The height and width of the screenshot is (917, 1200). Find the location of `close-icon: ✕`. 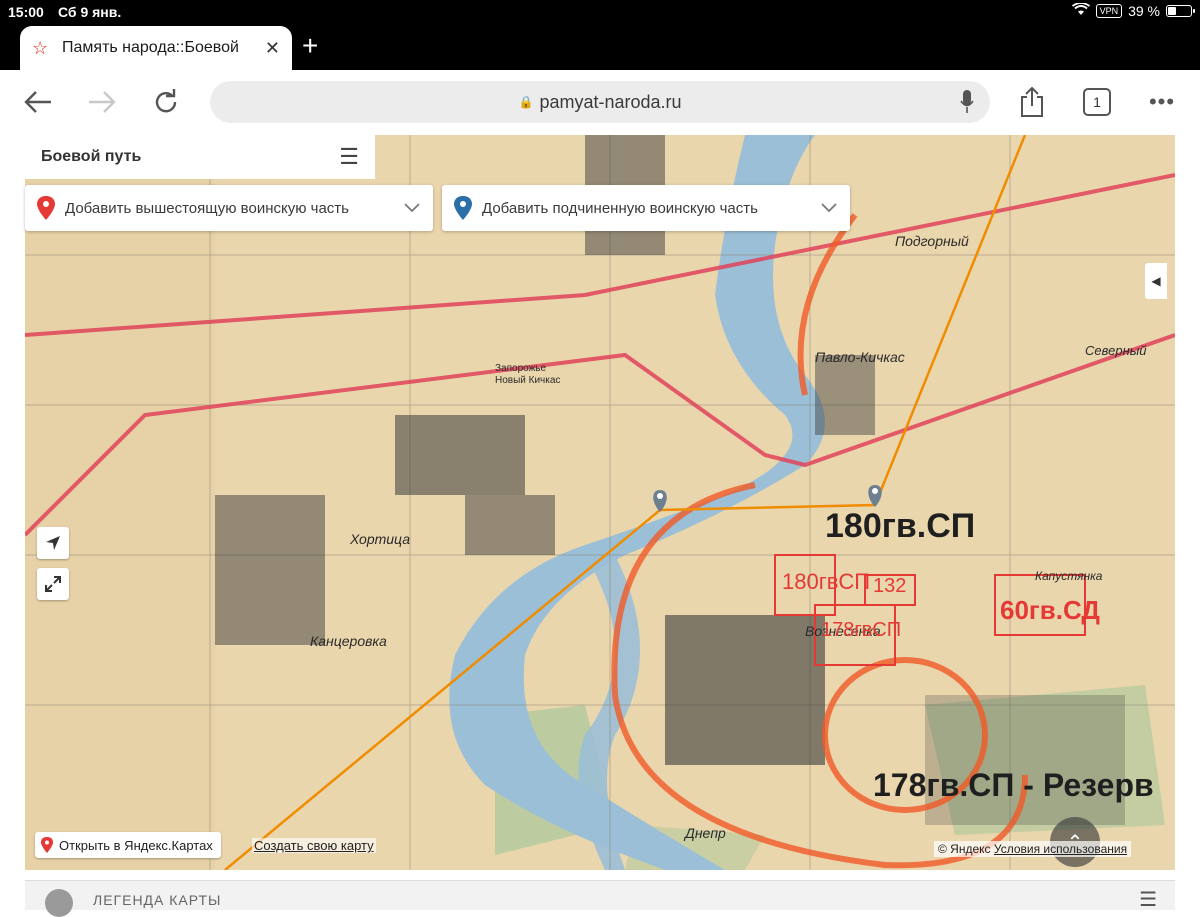

close-icon: ✕ is located at coordinates (270, 48).